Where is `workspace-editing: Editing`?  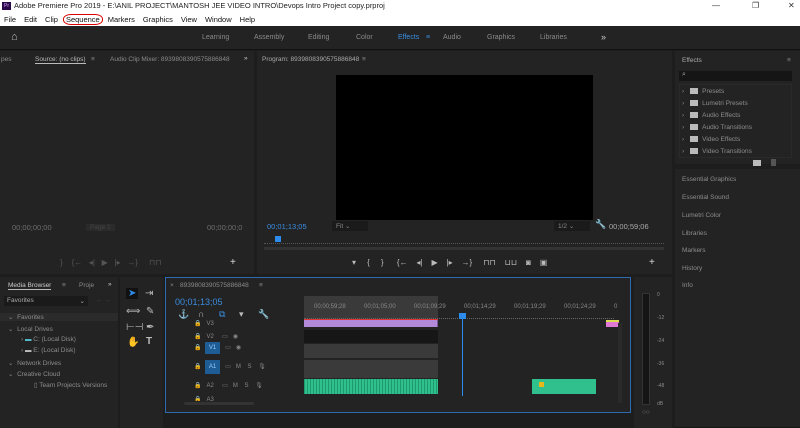
workspace-editing: Editing is located at coordinates (318, 37).